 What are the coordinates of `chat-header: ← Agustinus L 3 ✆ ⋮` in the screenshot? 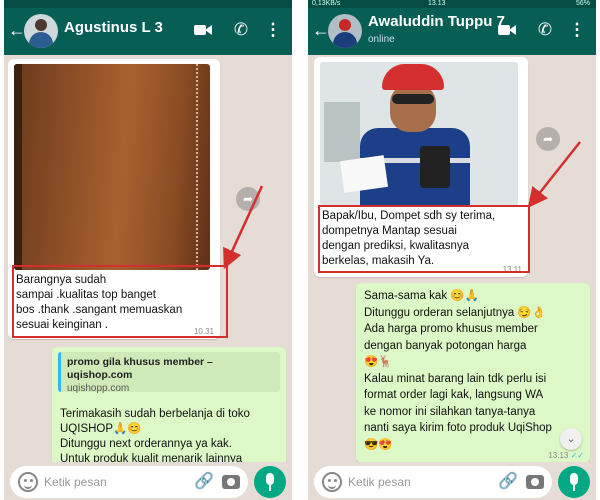 It's located at (148, 31).